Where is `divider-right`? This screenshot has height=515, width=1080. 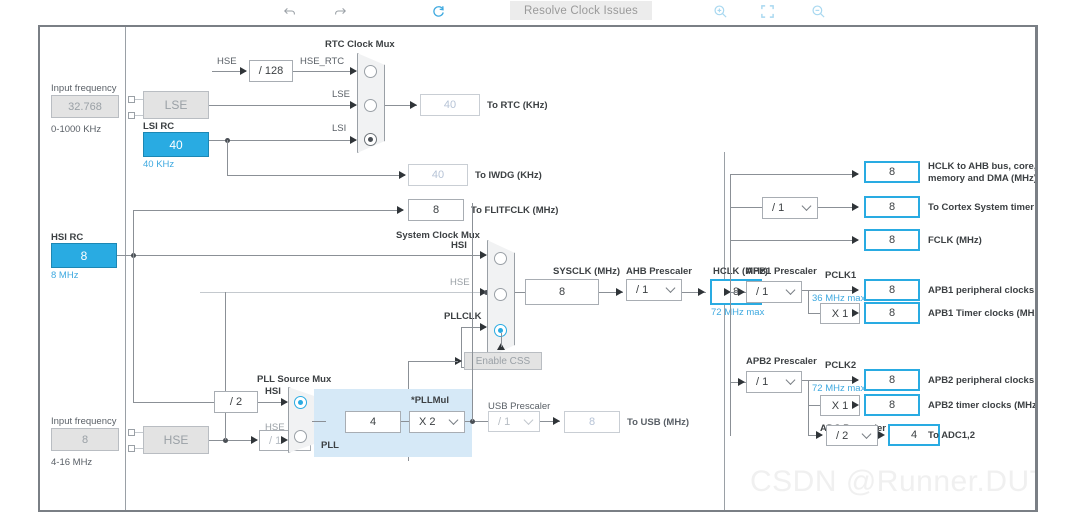
divider-right is located at coordinates (724, 331).